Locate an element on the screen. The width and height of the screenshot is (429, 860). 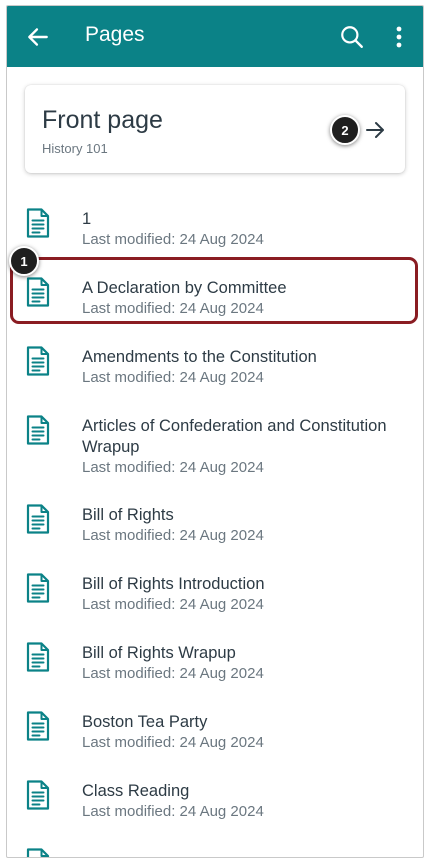
page-name: Bill of Rights Wrapup is located at coordinates (159, 653).